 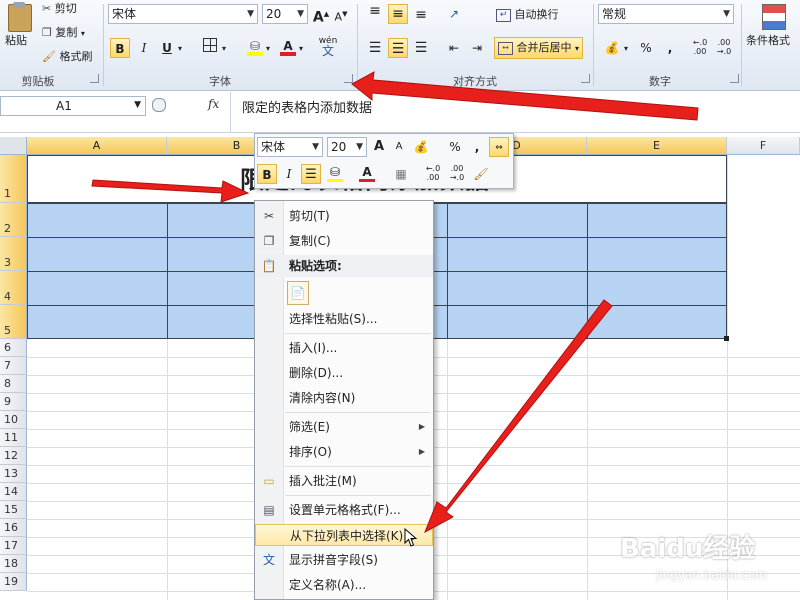 What do you see at coordinates (525, 96) in the screenshot?
I see `arrow-to-launcher` at bounding box center [525, 96].